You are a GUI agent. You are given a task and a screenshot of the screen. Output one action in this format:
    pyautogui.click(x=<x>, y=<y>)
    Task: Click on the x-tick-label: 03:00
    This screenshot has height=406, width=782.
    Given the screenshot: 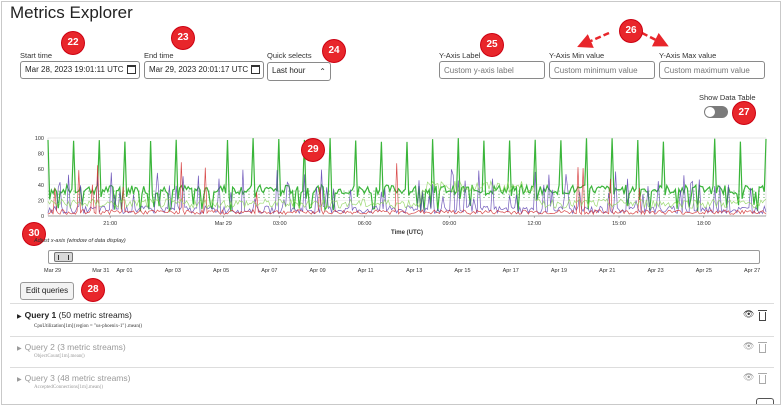 What is the action you would take?
    pyautogui.click(x=280, y=224)
    